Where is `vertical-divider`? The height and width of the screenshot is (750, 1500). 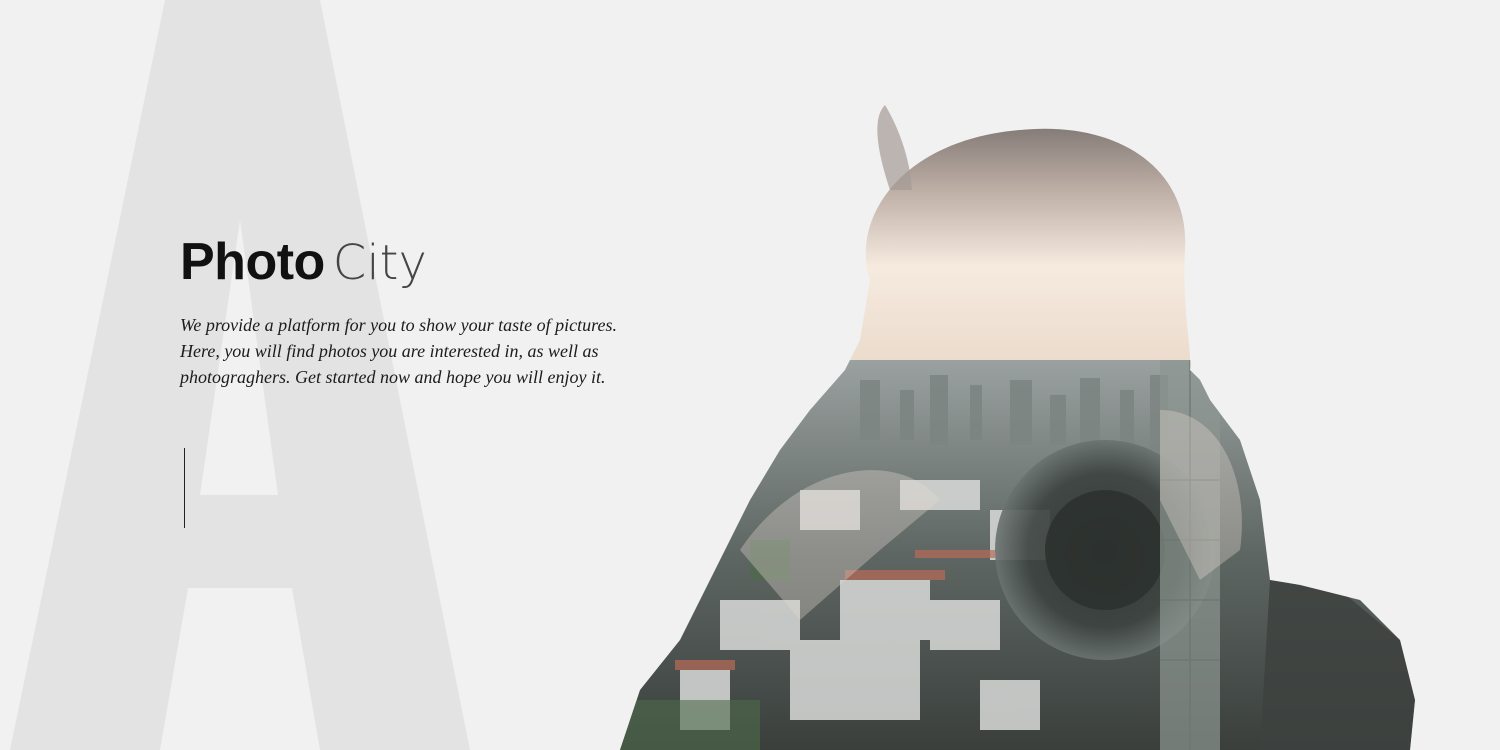 vertical-divider is located at coordinates (184, 488).